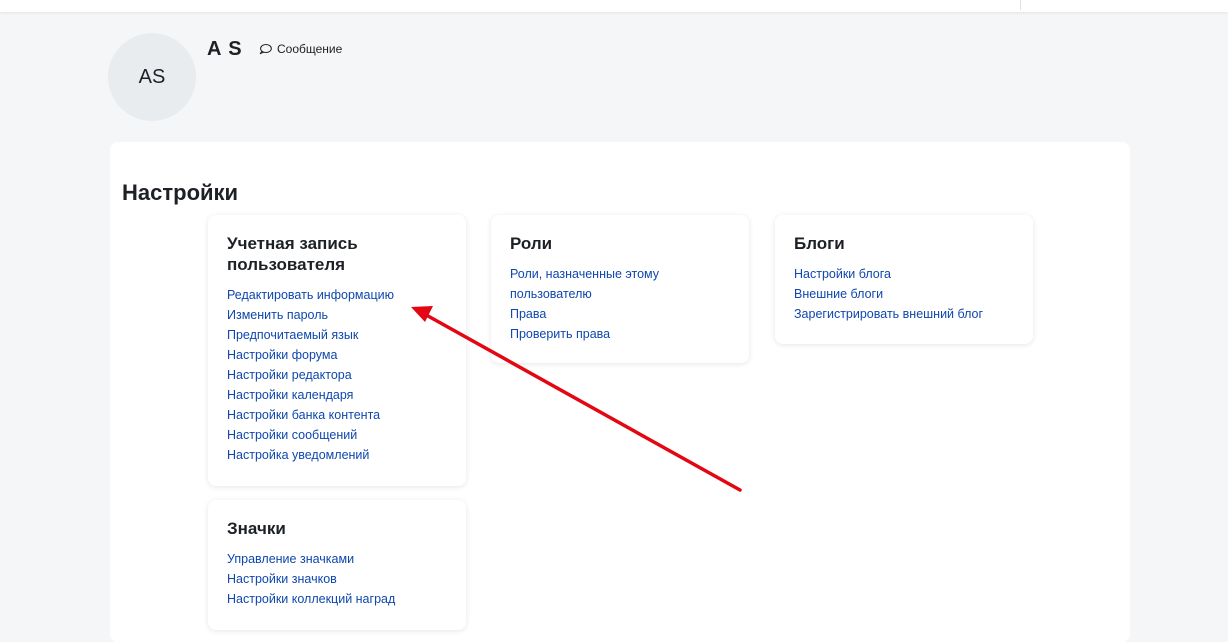 The image size is (1228, 642). Describe the element at coordinates (225, 49) in the screenshot. I see `profile-name: A S` at that location.